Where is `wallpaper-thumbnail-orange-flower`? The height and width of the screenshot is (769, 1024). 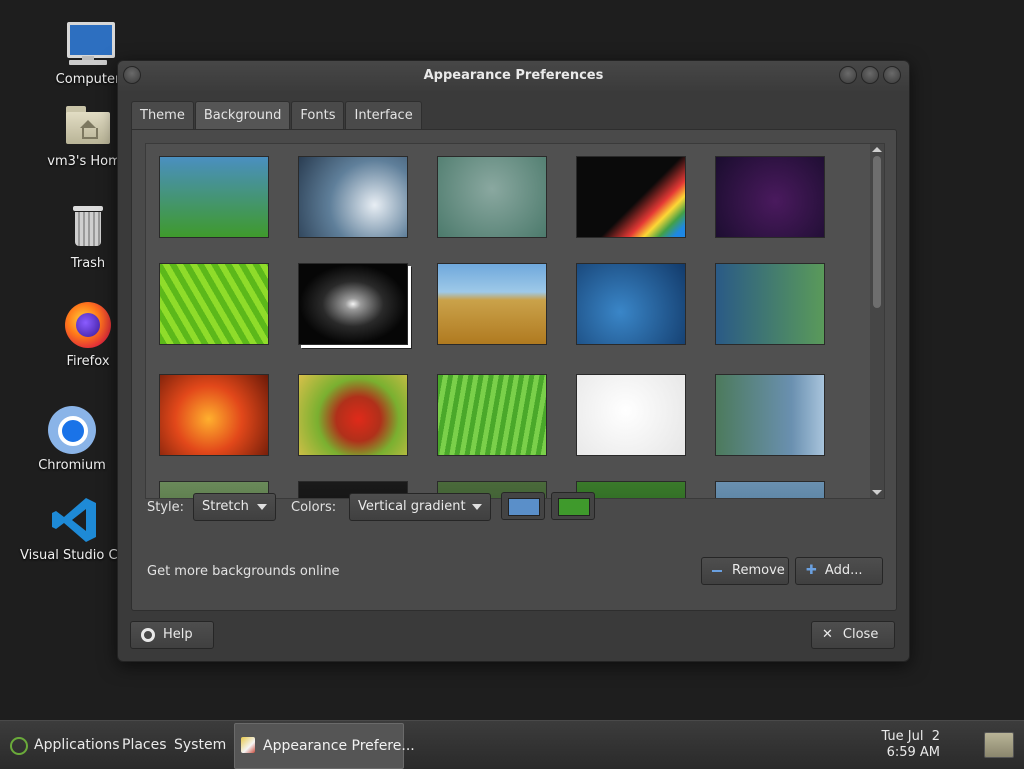
wallpaper-thumbnail-orange-flower is located at coordinates (214, 415).